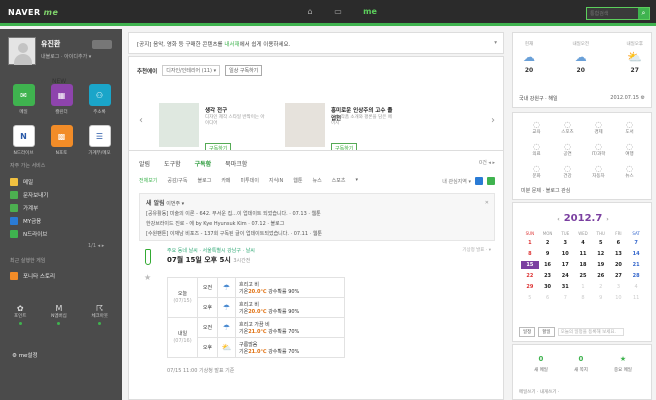  I want to click on mail-item: 0 새 메일, so click(541, 364).